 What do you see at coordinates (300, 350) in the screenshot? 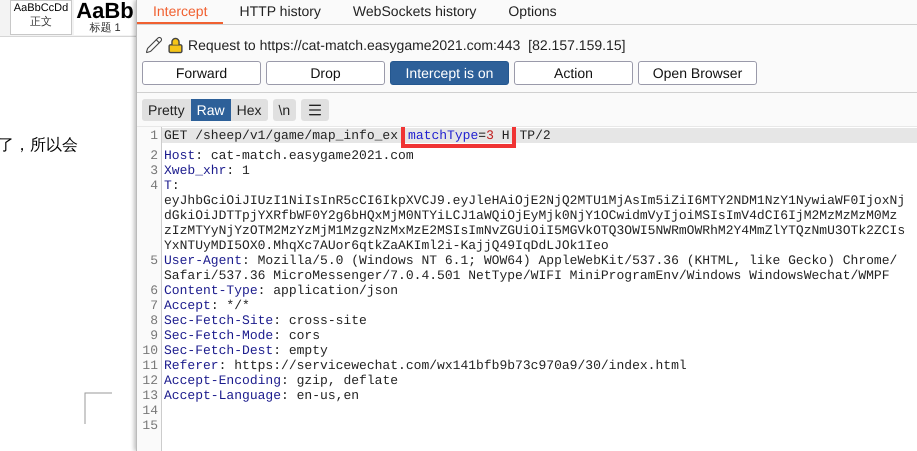
I see `code-text: : empty` at bounding box center [300, 350].